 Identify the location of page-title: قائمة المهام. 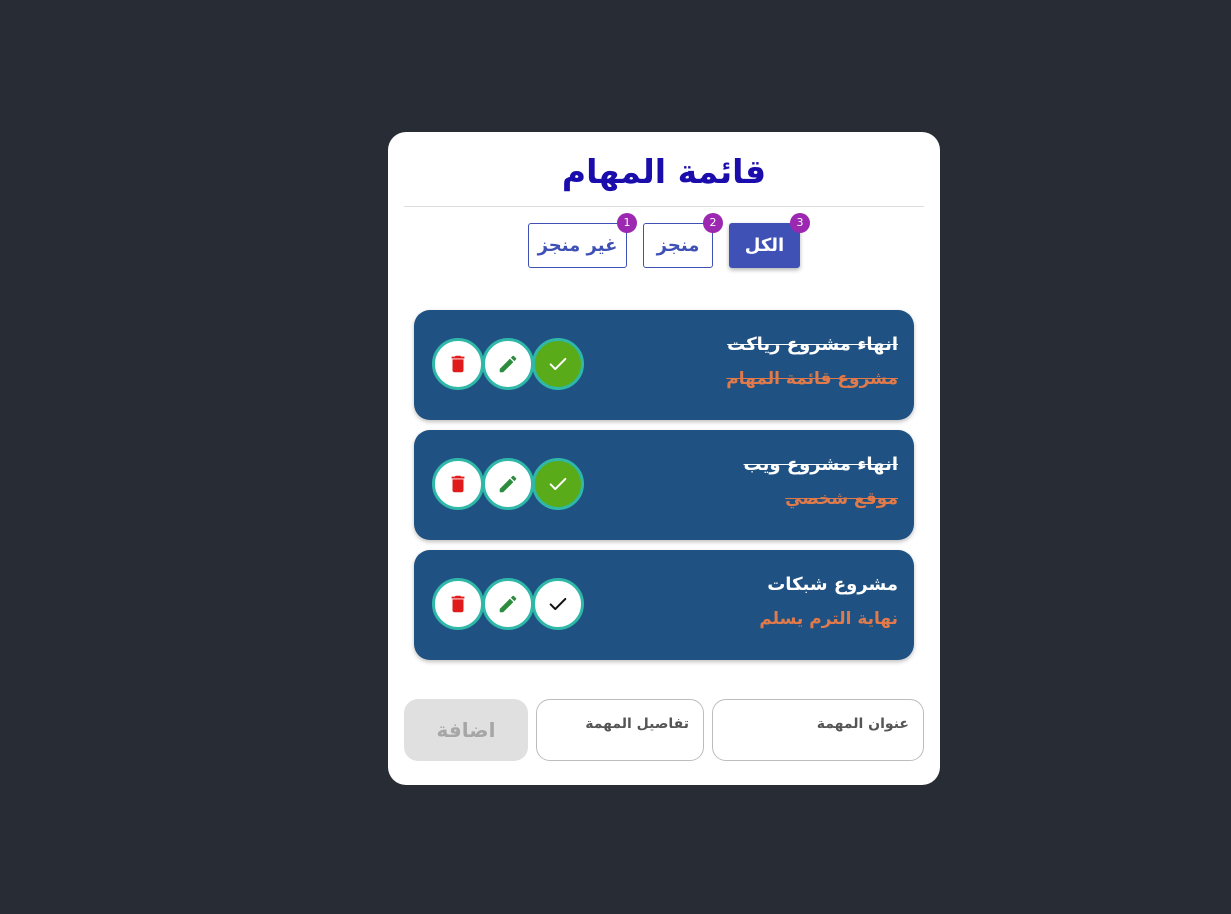
(664, 171).